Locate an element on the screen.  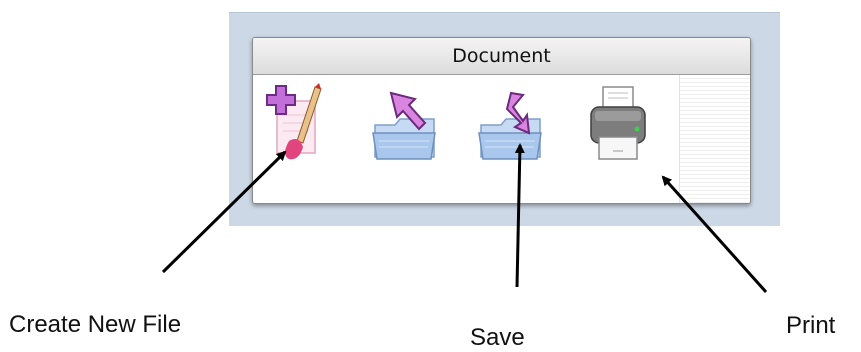
print-callout-arrow is located at coordinates (714, 234).